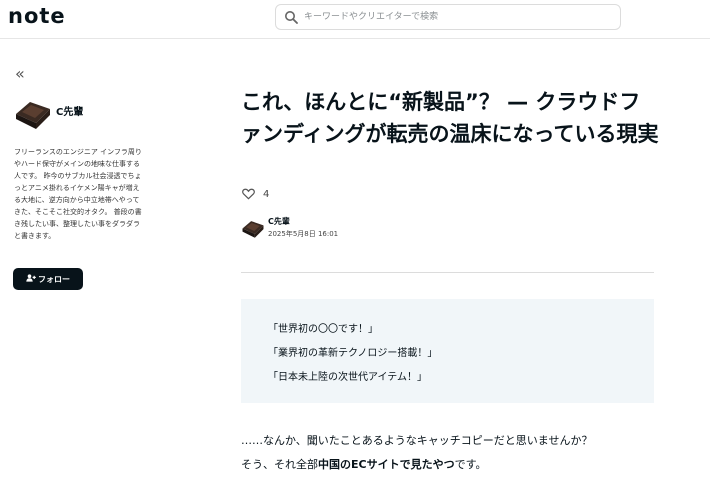  What do you see at coordinates (255, 194) in the screenshot?
I see `like-area: 4` at bounding box center [255, 194].